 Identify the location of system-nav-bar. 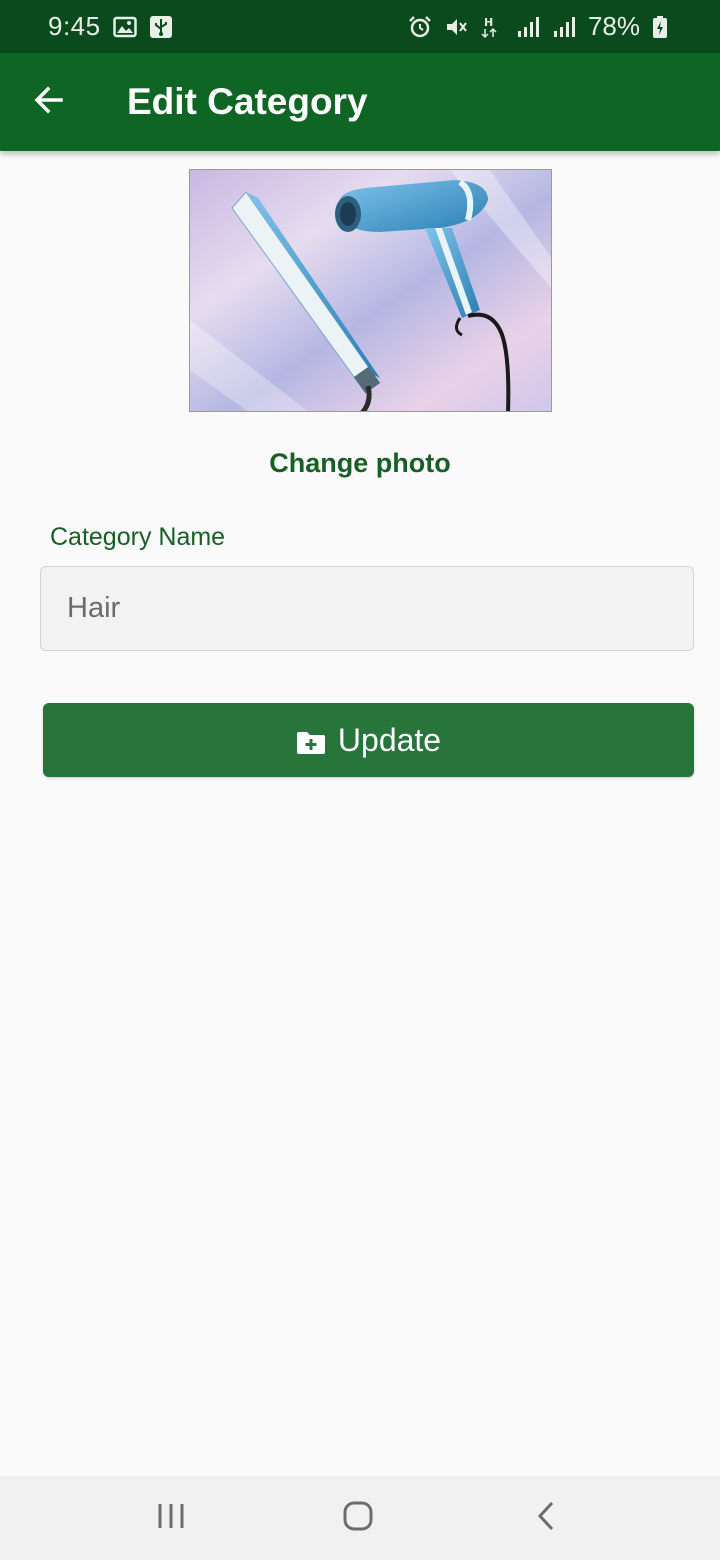
(360, 1518).